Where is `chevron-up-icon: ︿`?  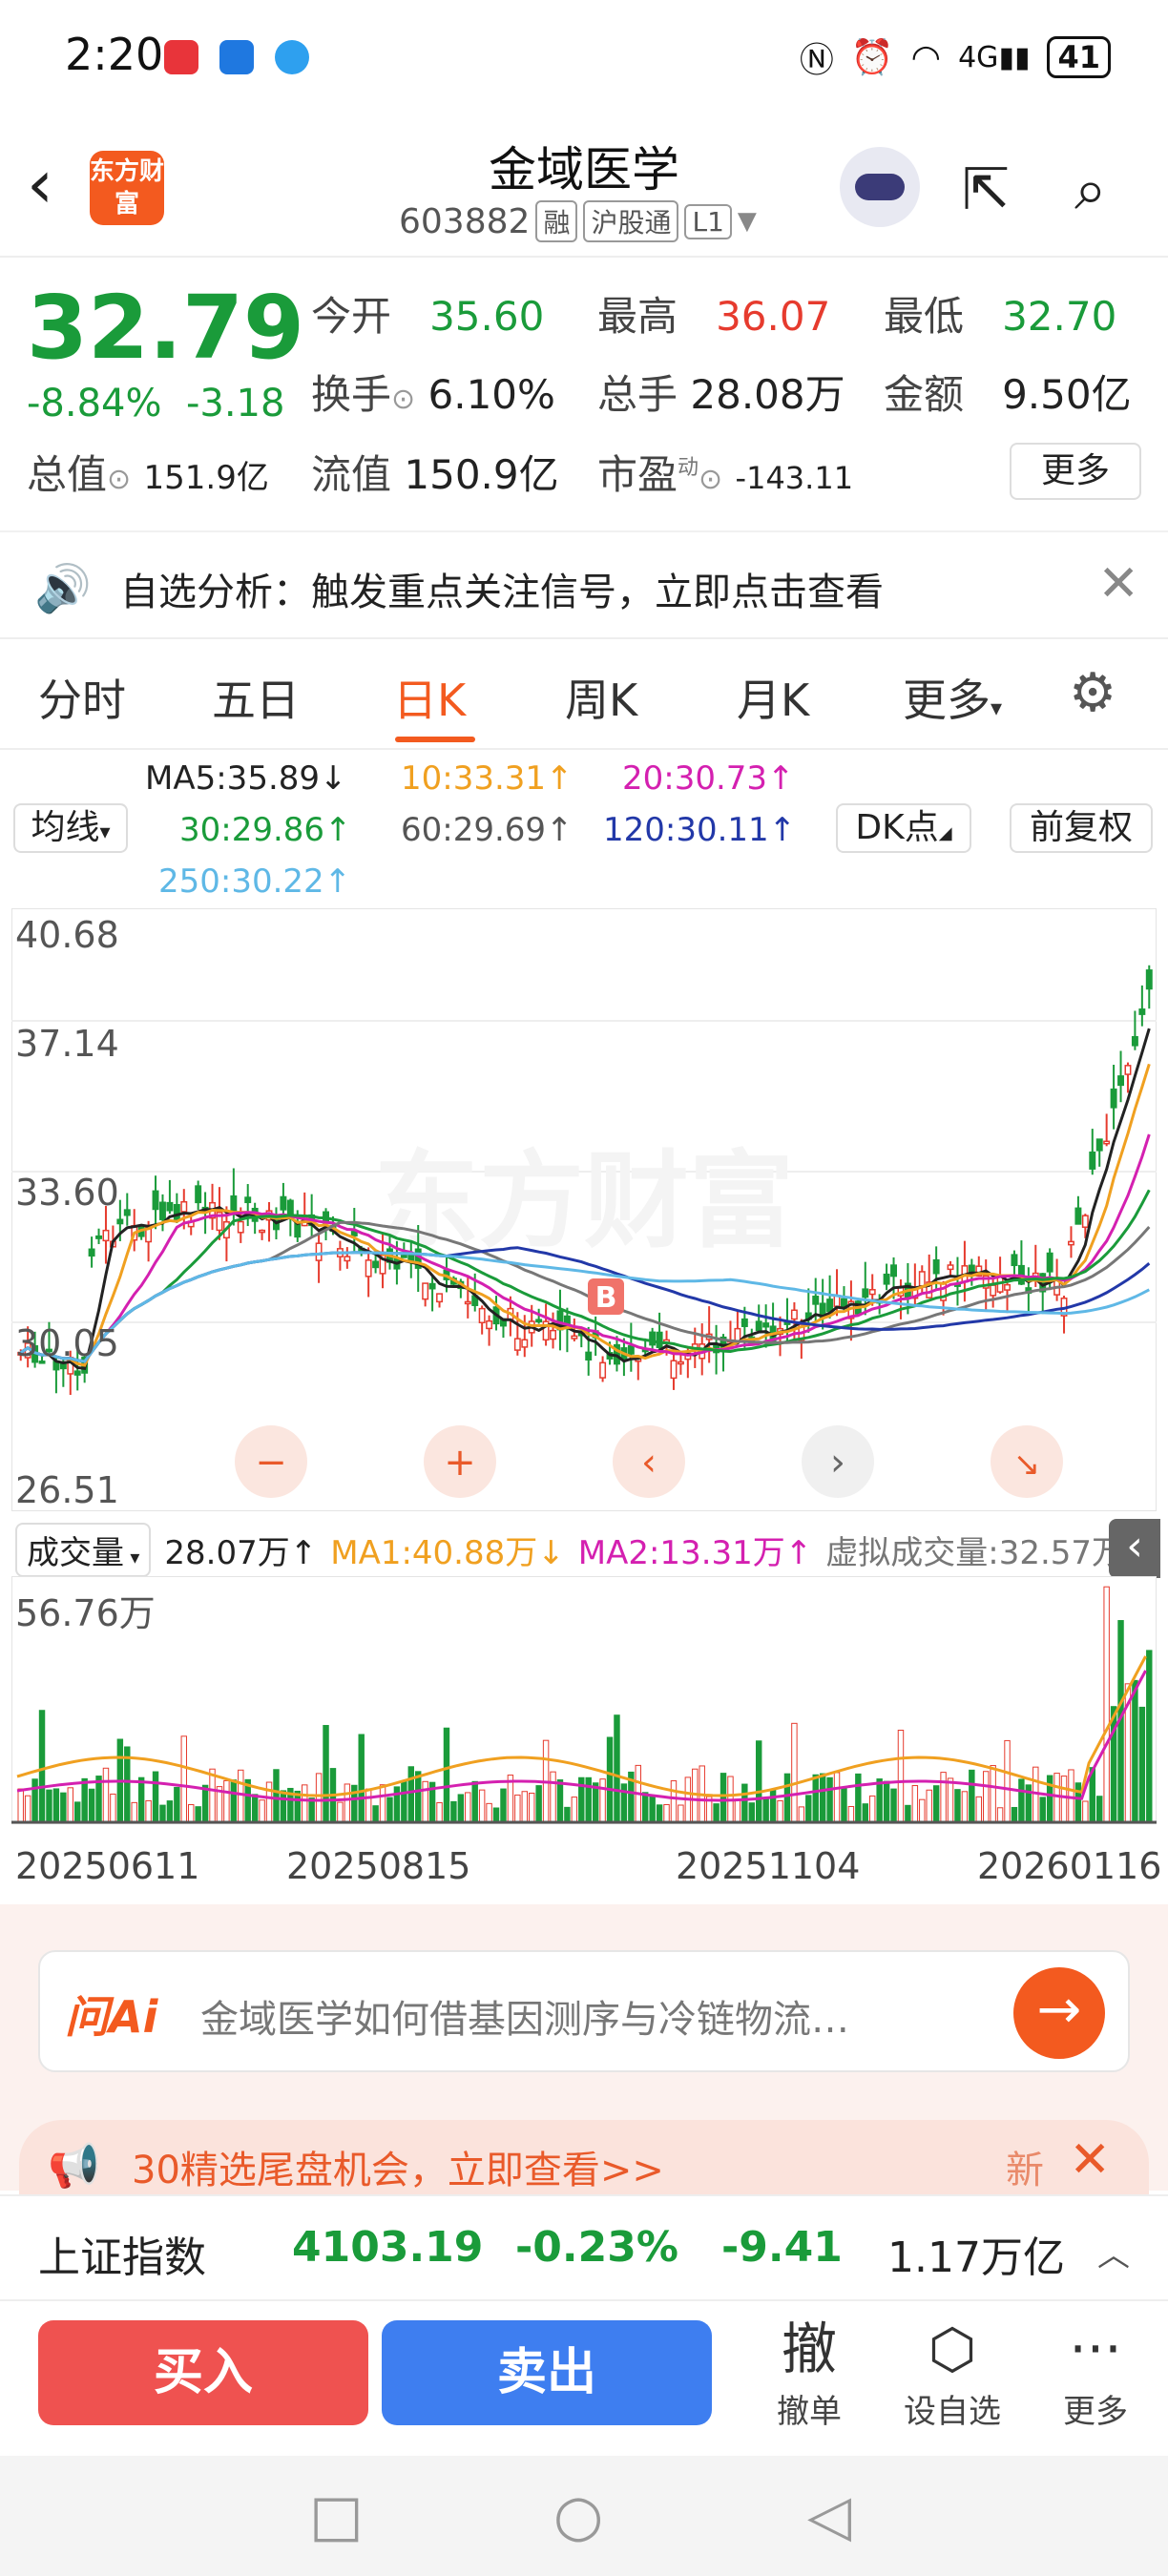 chevron-up-icon: ︿ is located at coordinates (1113, 2252).